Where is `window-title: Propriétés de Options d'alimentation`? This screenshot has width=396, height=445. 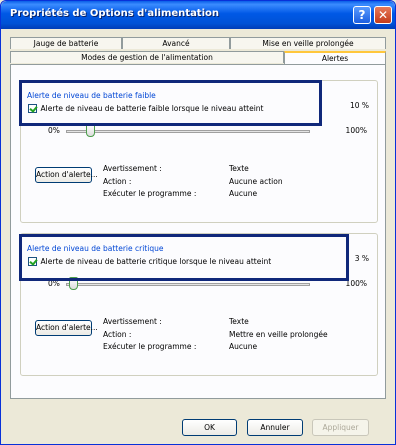 window-title: Propriétés de Options d'alimentation is located at coordinates (115, 13).